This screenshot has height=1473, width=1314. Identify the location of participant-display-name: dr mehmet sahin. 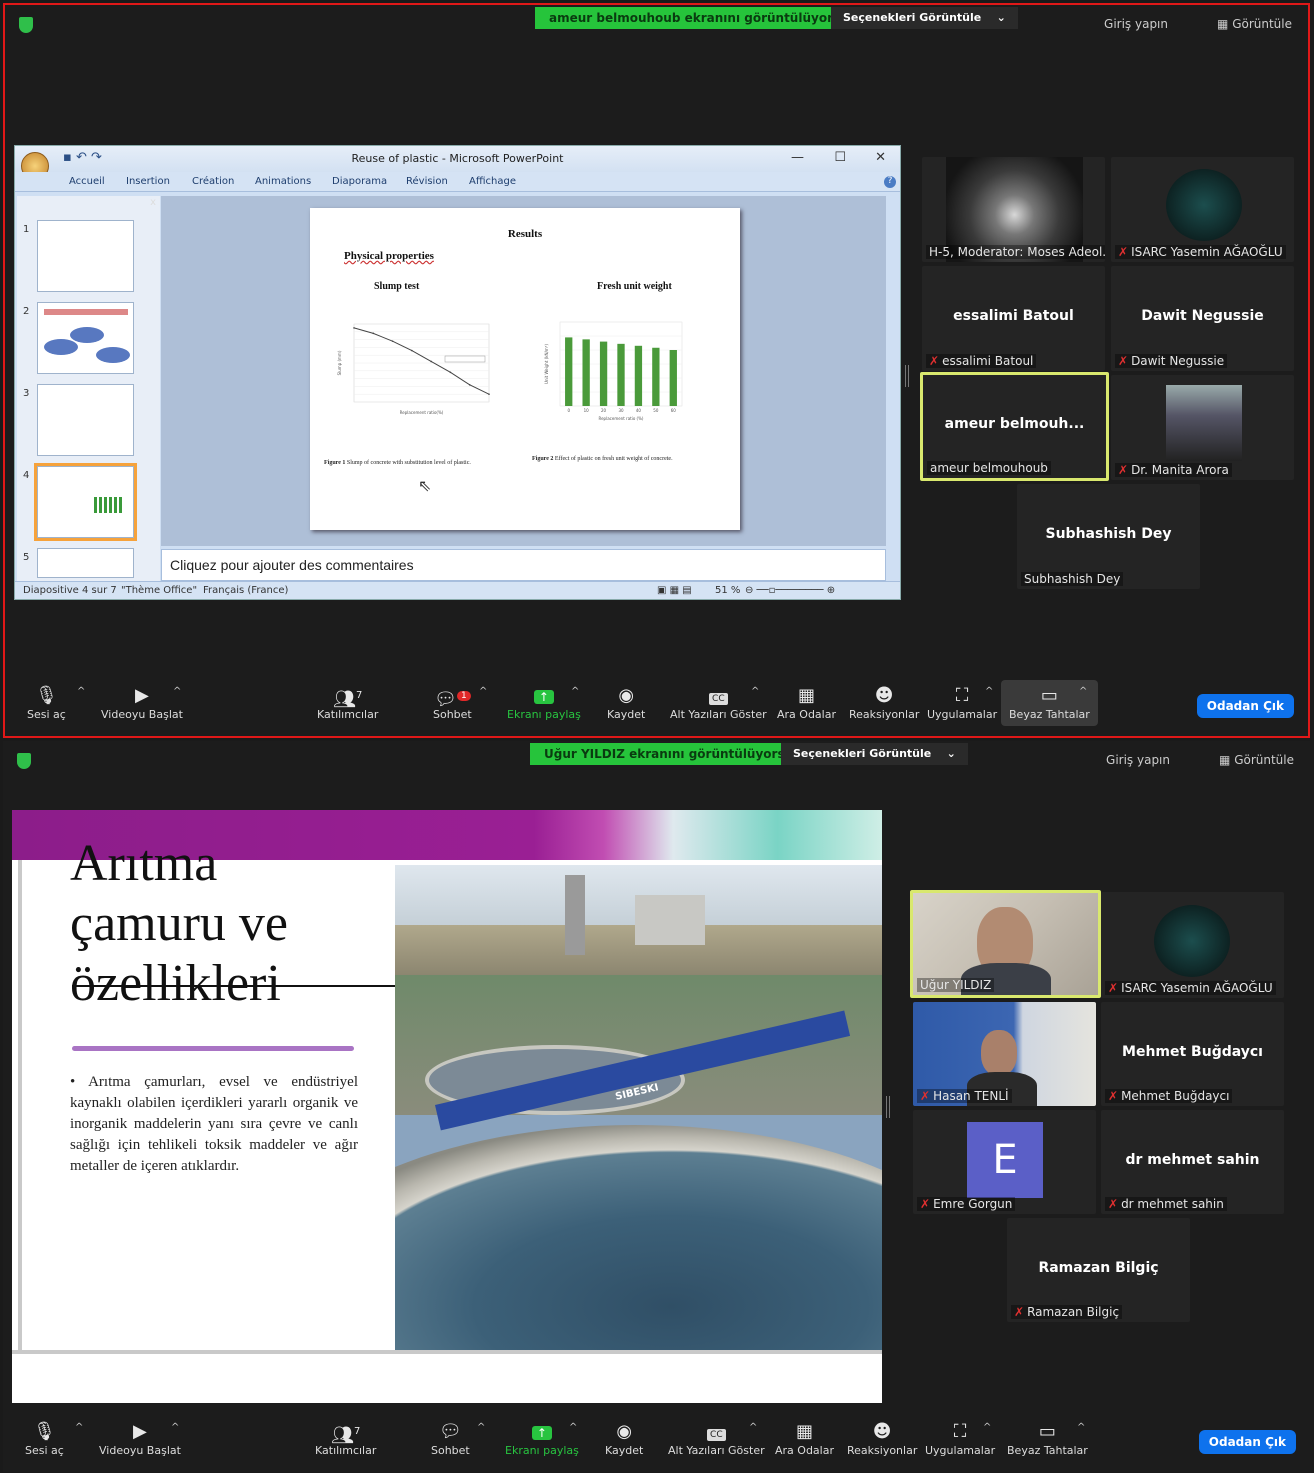
(1192, 1159).